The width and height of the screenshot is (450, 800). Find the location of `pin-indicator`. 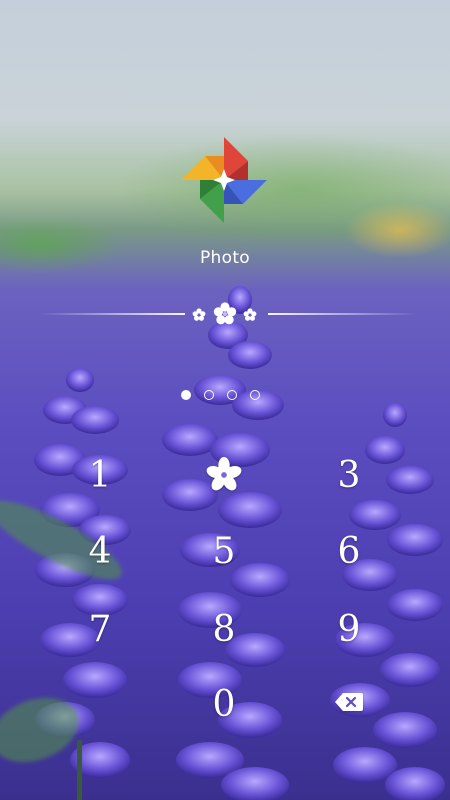

pin-indicator is located at coordinates (220, 395).